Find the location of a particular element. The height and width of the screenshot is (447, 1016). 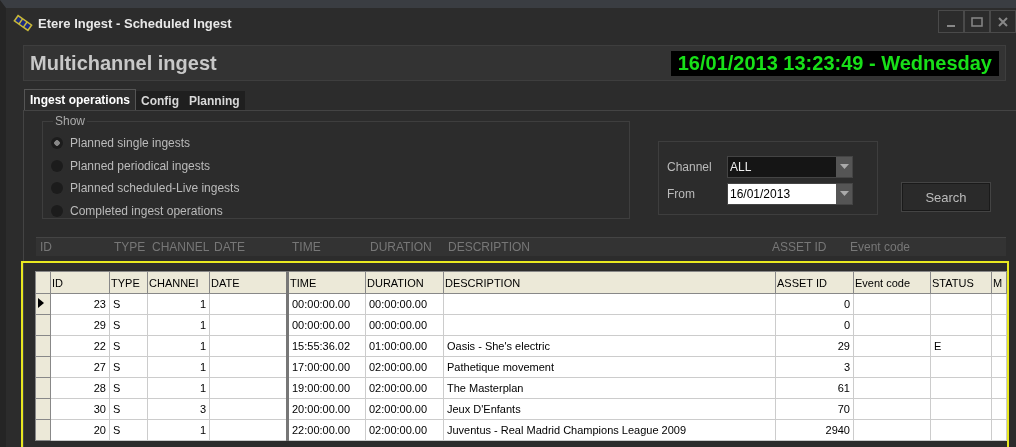

table-cell: 22:00:00.00 is located at coordinates (321, 430).